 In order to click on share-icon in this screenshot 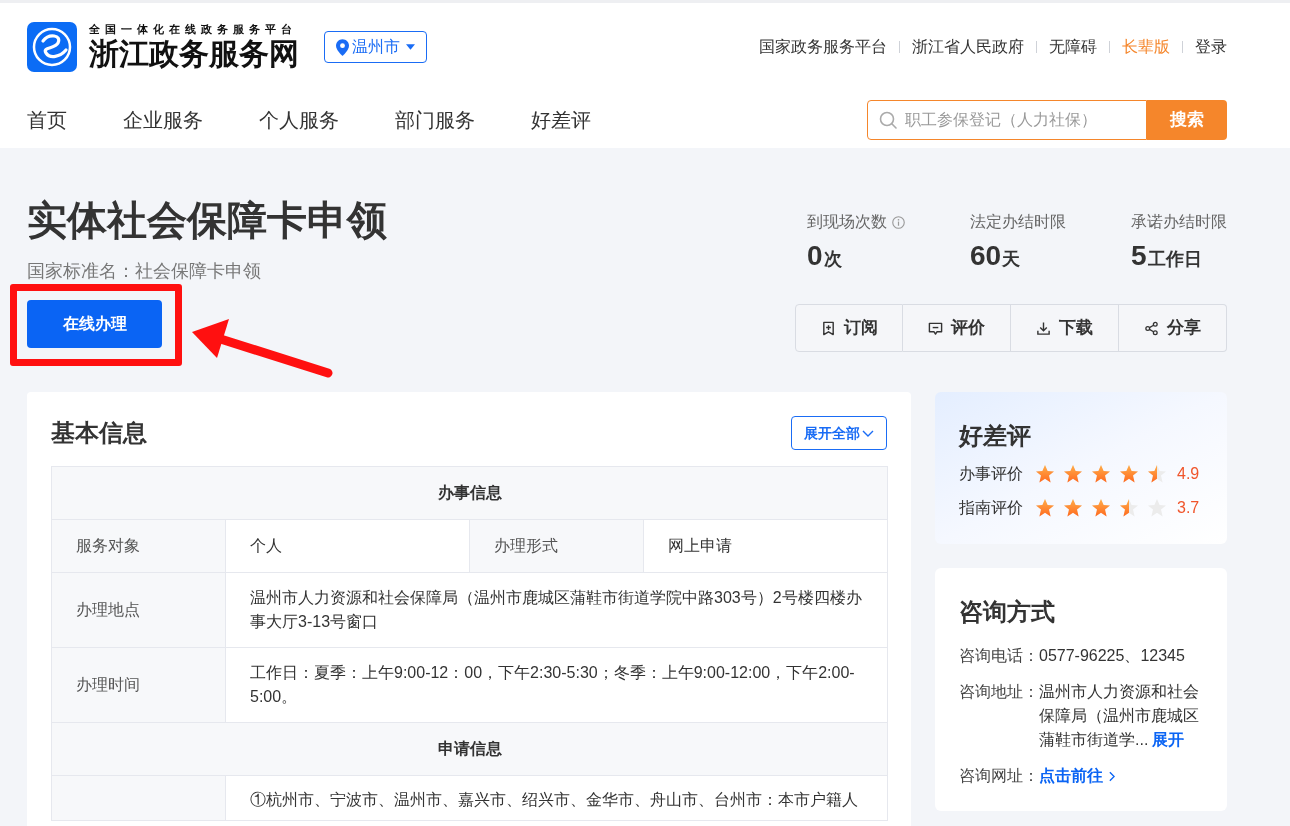, I will do `click(1151, 328)`.